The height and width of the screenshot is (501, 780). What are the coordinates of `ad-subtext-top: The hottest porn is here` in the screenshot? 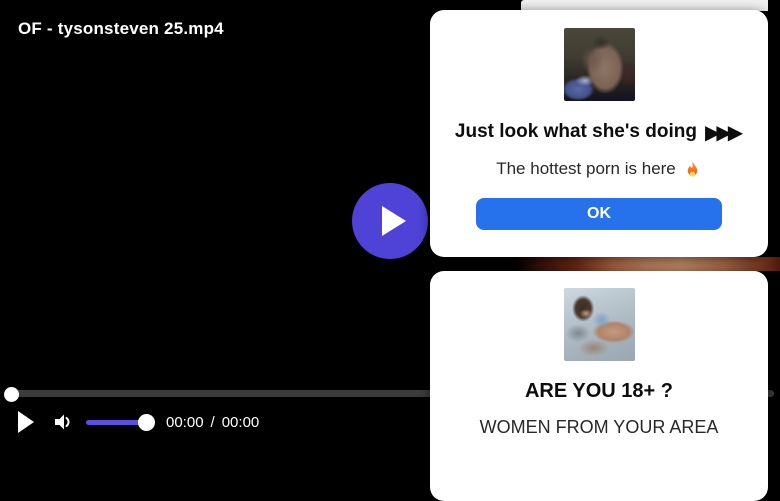 It's located at (599, 169).